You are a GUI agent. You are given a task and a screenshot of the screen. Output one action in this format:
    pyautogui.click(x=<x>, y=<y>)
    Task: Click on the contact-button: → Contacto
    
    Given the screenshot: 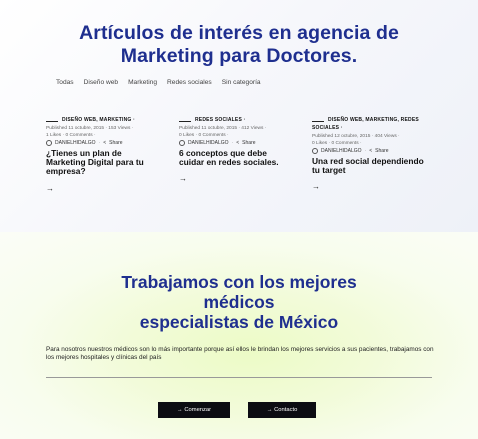 What is the action you would take?
    pyautogui.click(x=282, y=410)
    